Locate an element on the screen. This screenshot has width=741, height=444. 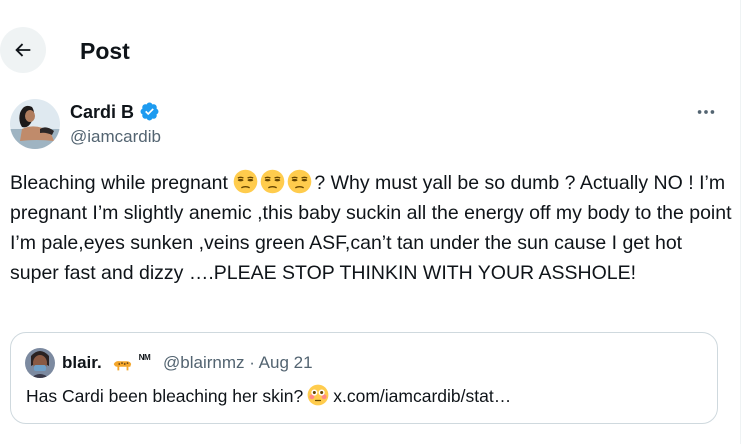
more-horizontal-icon is located at coordinates (706, 112).